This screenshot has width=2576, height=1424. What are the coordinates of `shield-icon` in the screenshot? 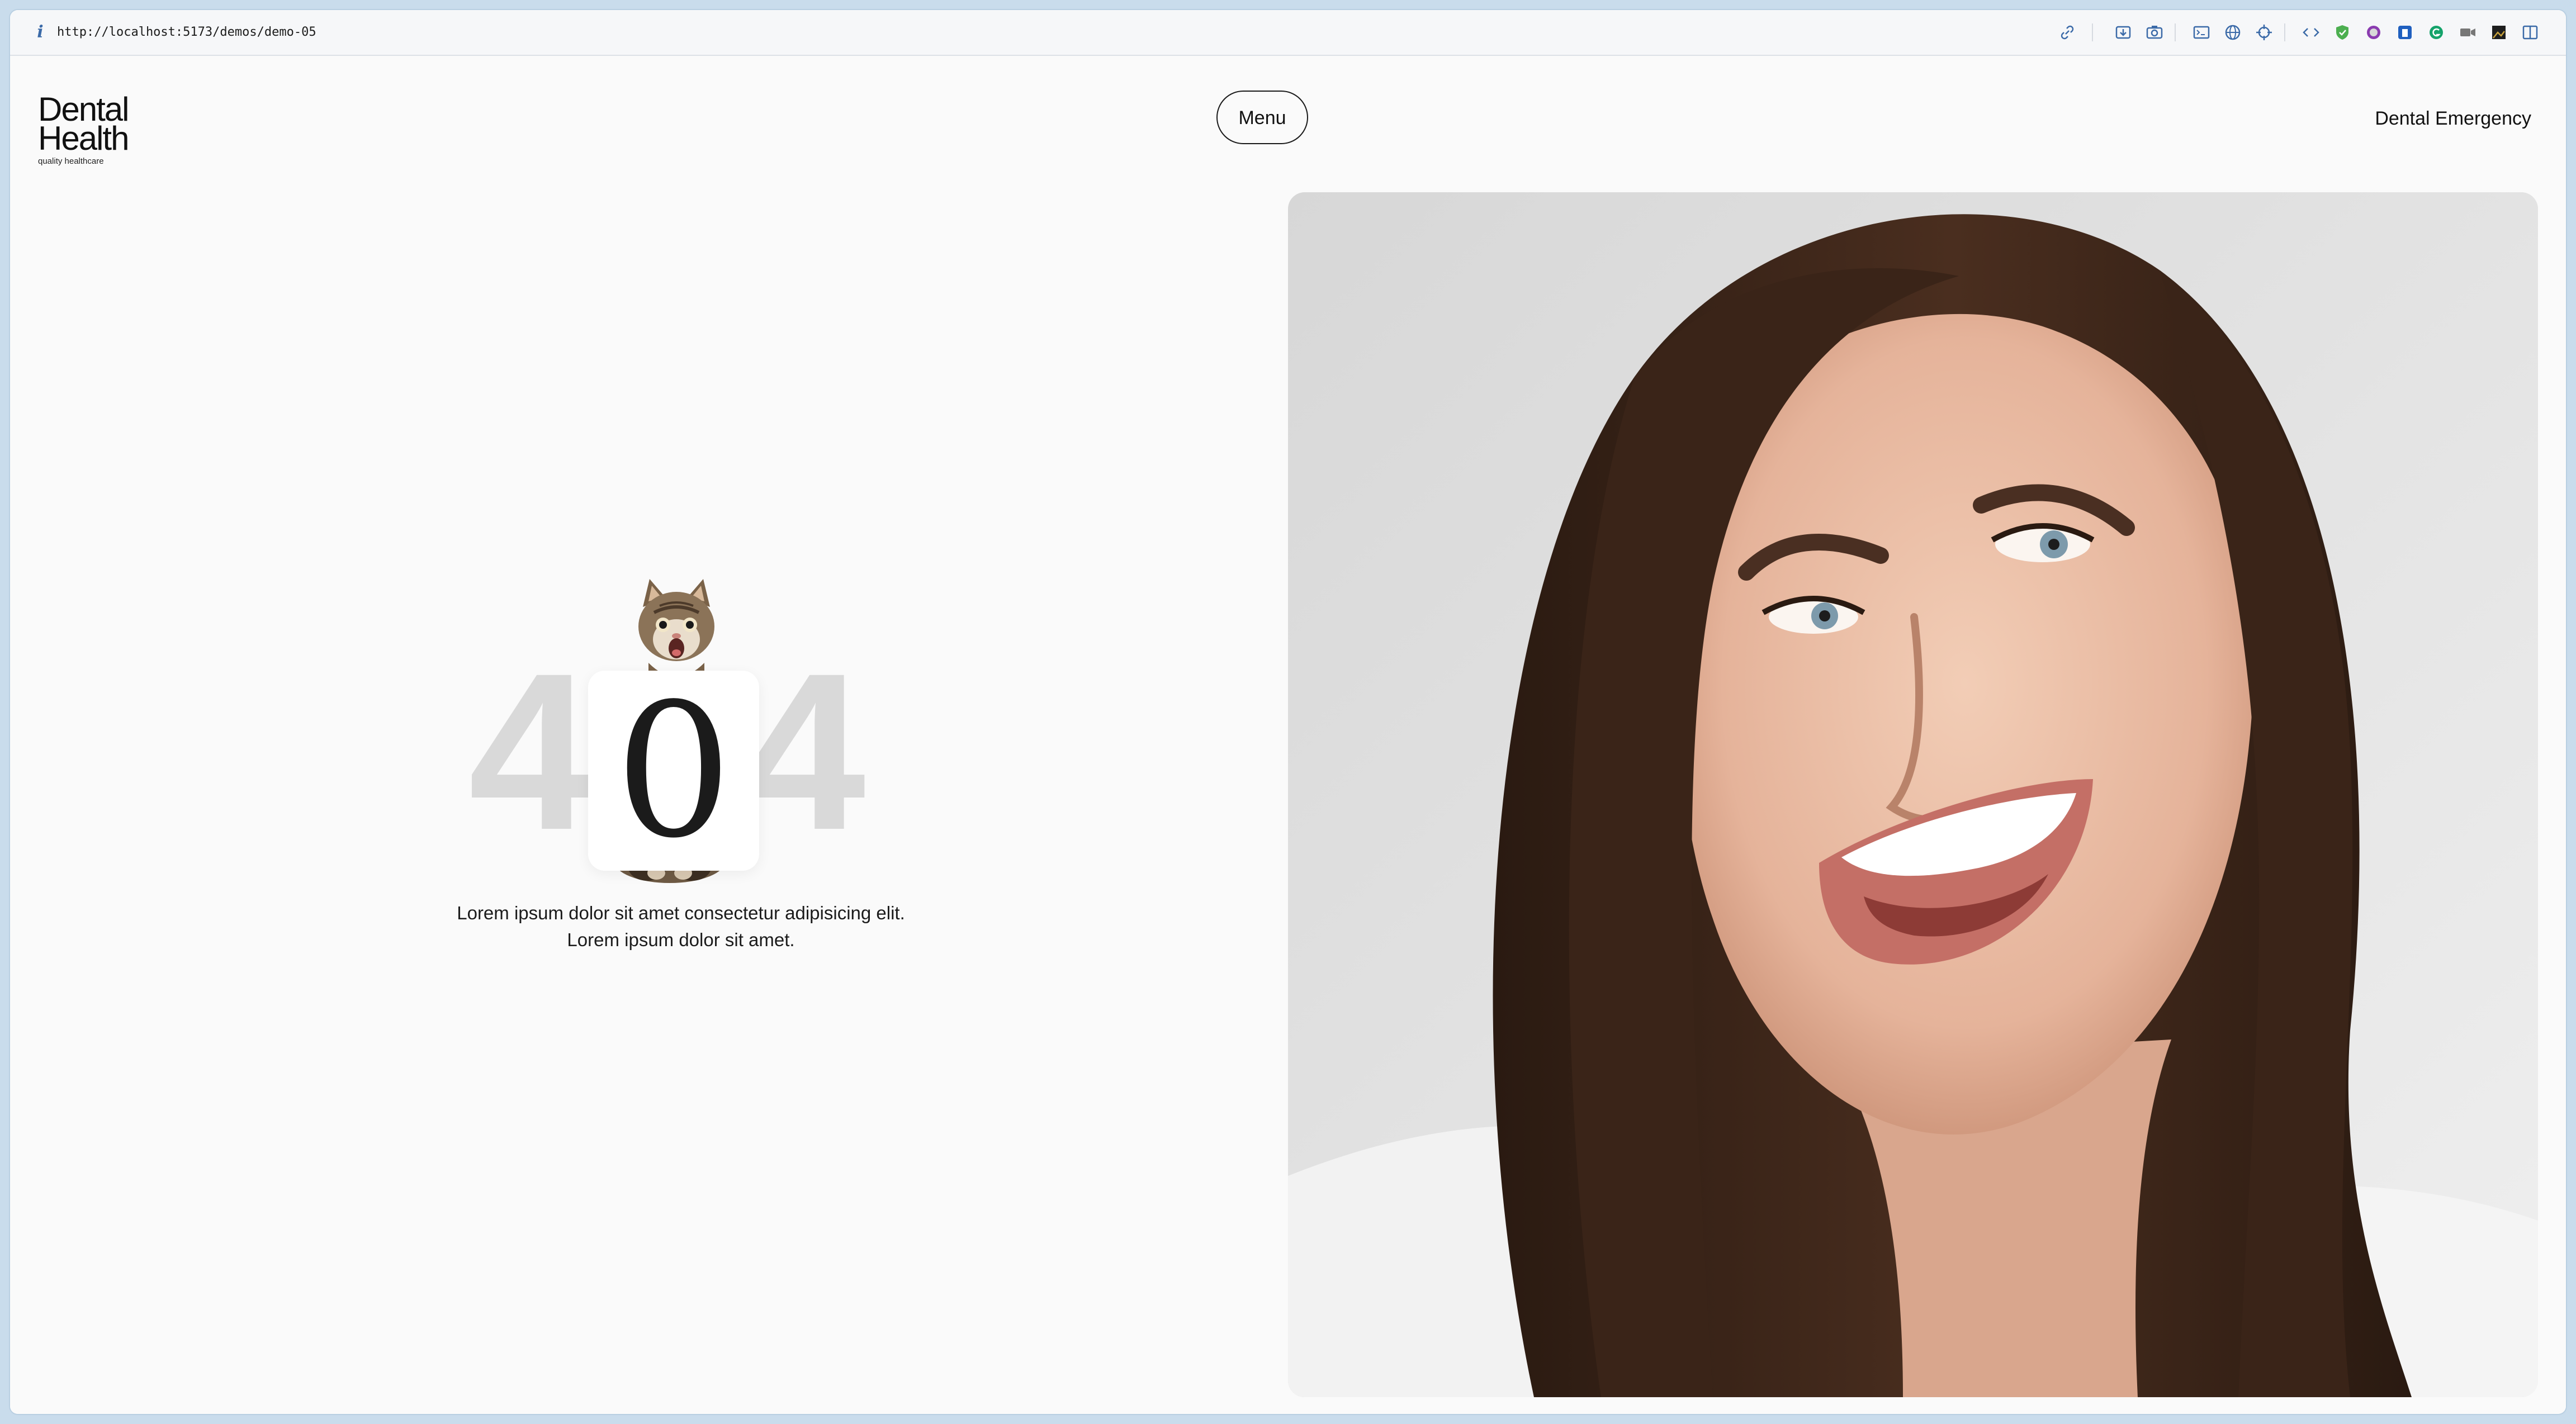 It's located at (2342, 32).